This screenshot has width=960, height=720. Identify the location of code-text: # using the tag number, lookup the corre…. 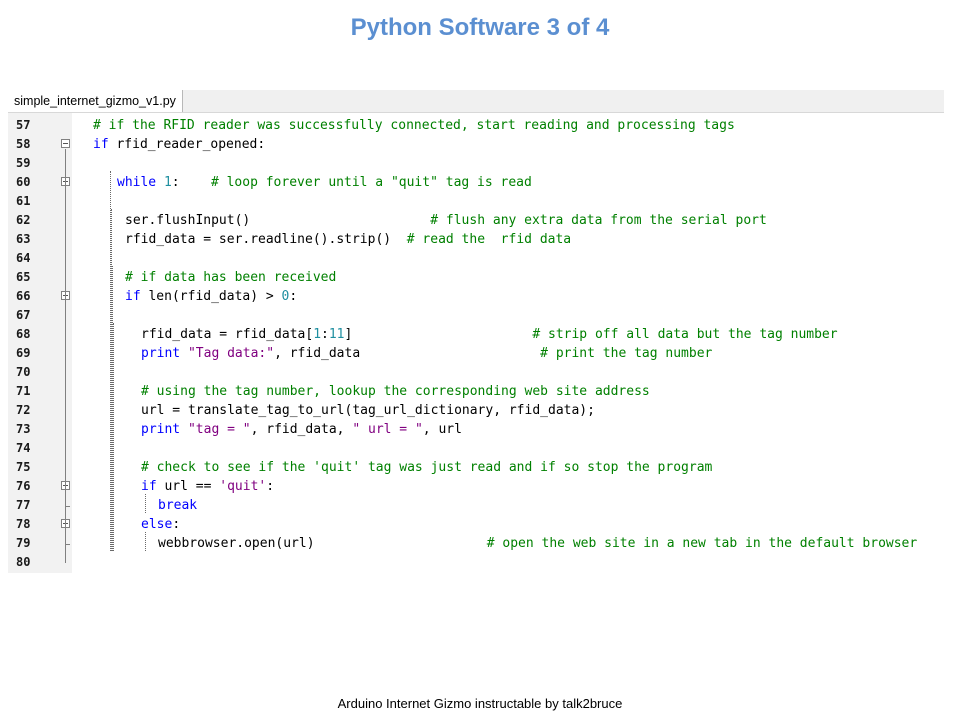
(395, 391).